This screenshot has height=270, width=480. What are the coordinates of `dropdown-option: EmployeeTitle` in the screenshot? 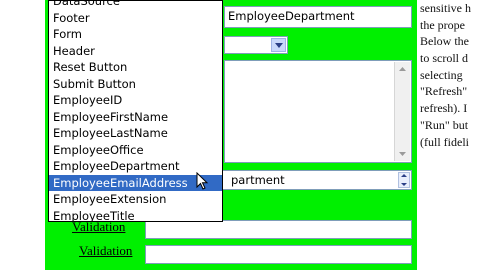 It's located at (135, 215).